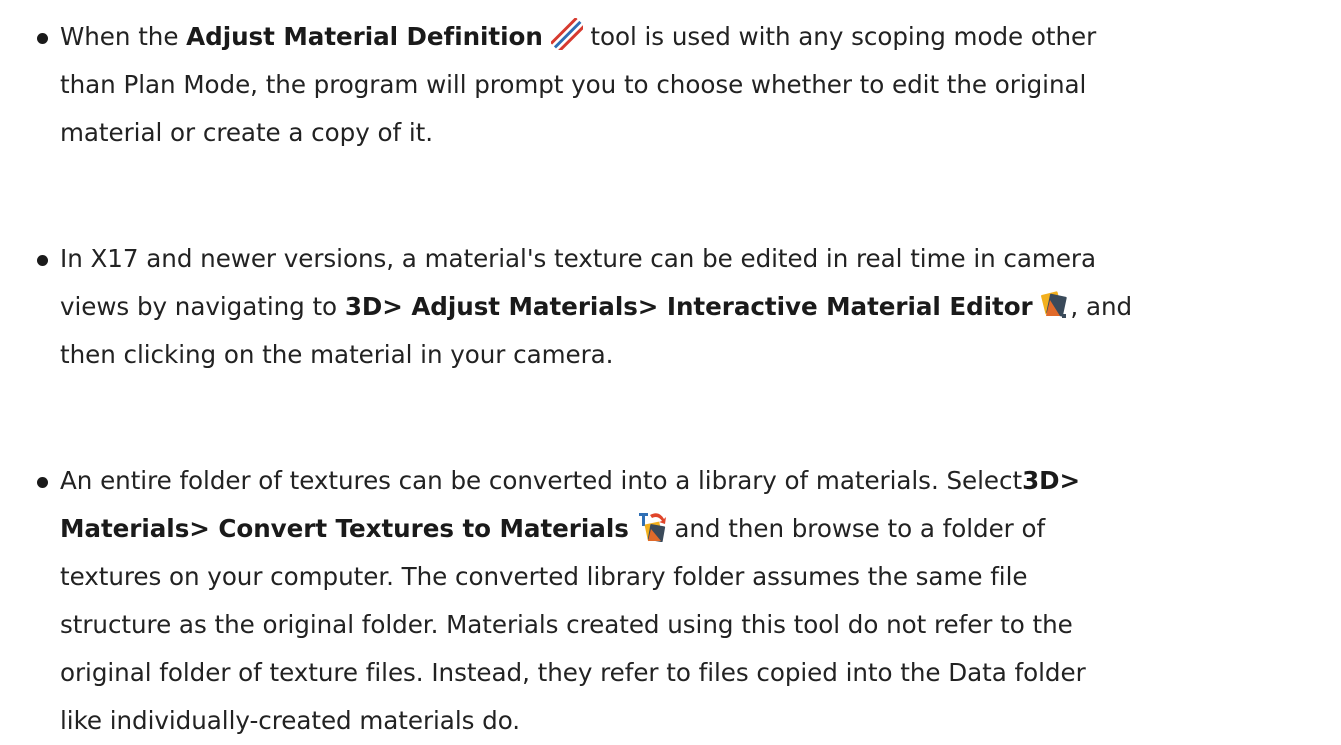 This screenshot has width=1341, height=745. Describe the element at coordinates (202, 306) in the screenshot. I see `text-run: views by navigating to` at that location.